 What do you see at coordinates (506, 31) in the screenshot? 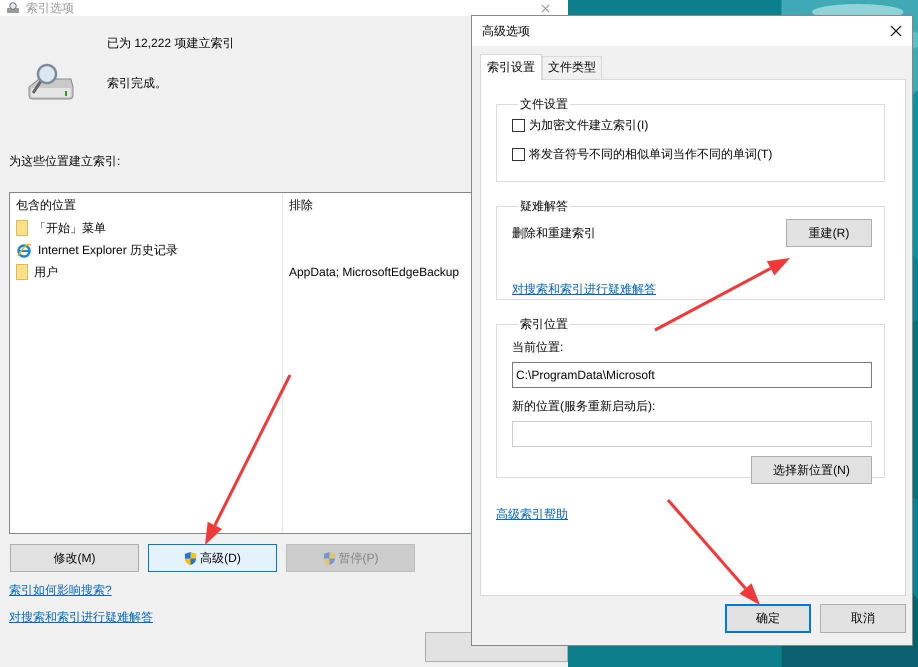
I see `dialog-title: 高级选项` at bounding box center [506, 31].